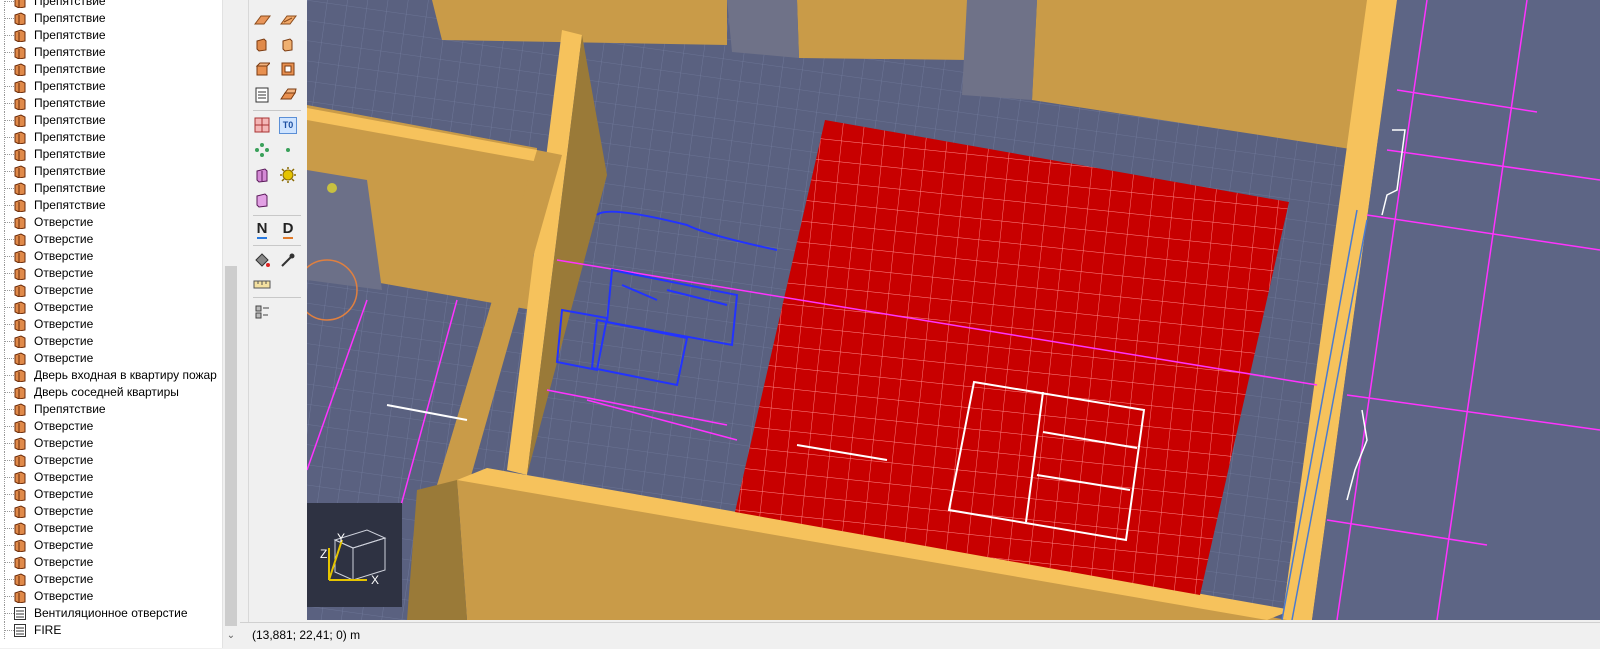 Image resolution: width=1600 pixels, height=649 pixels. I want to click on split-tool-icon, so click(262, 125).